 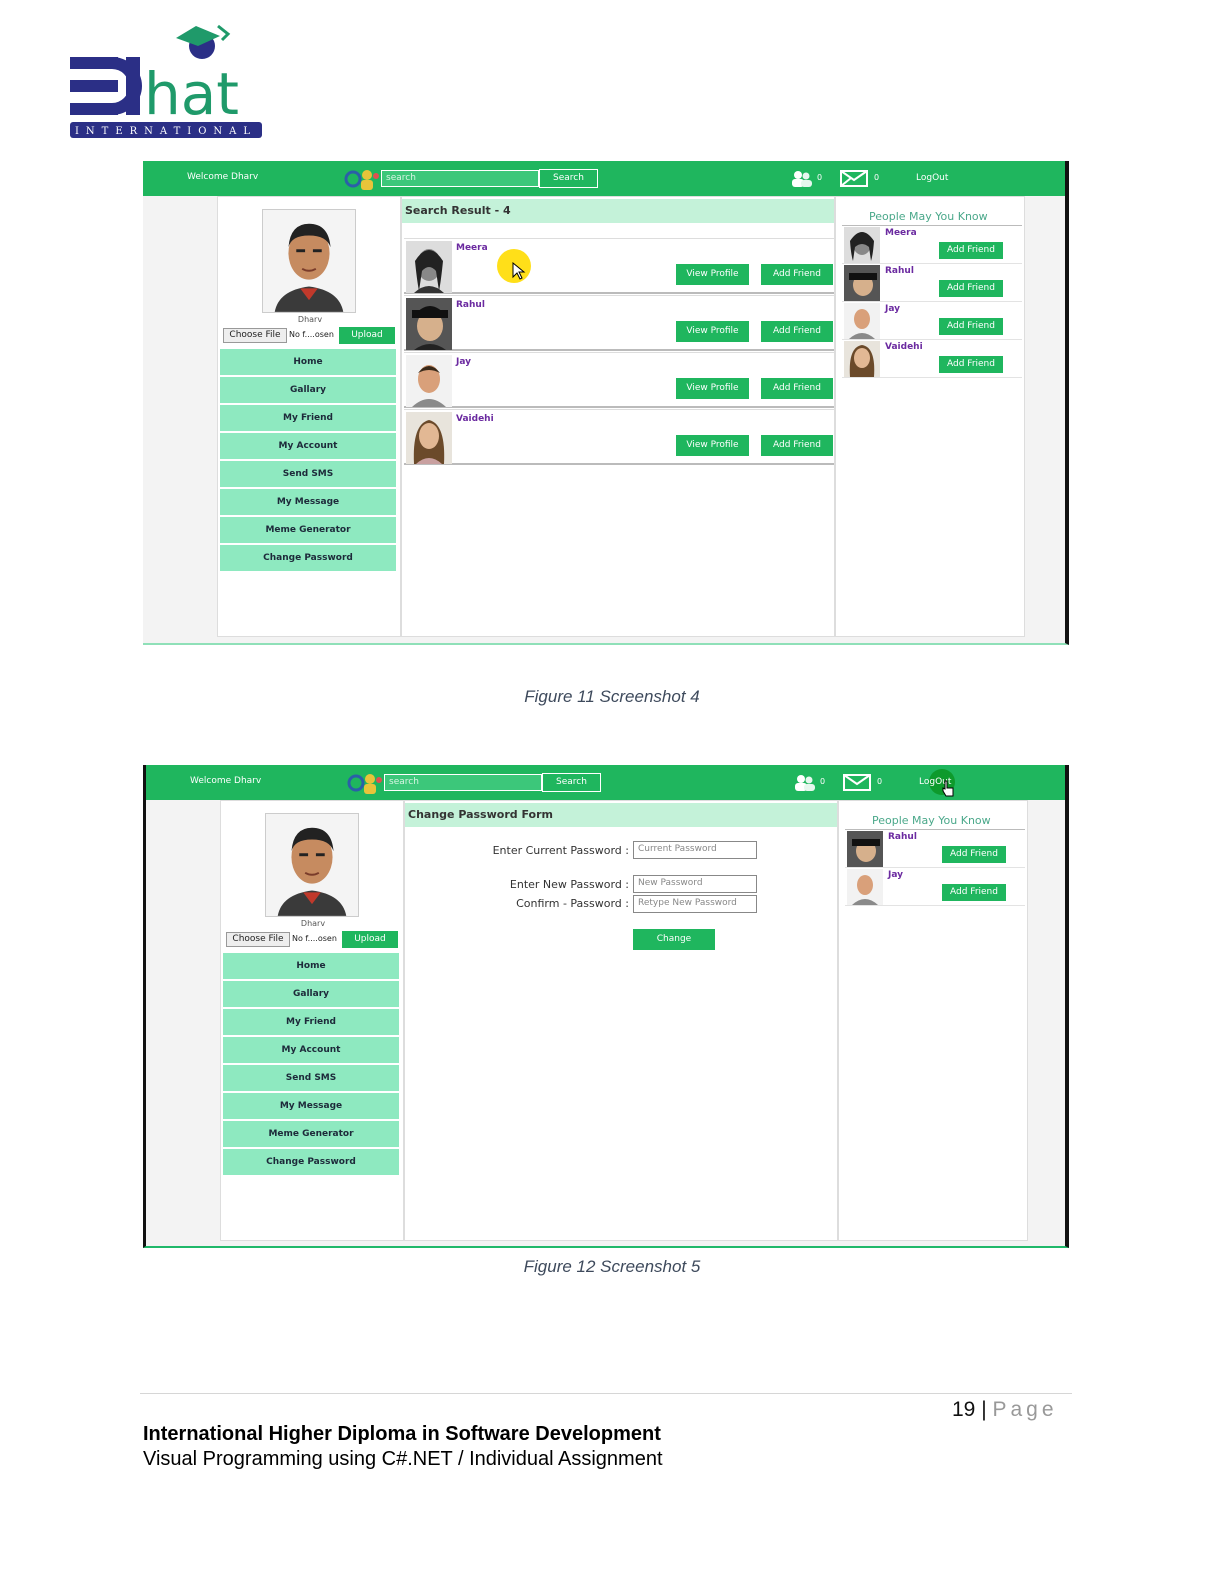 I want to click on current-password-input: Current Password, so click(x=695, y=850).